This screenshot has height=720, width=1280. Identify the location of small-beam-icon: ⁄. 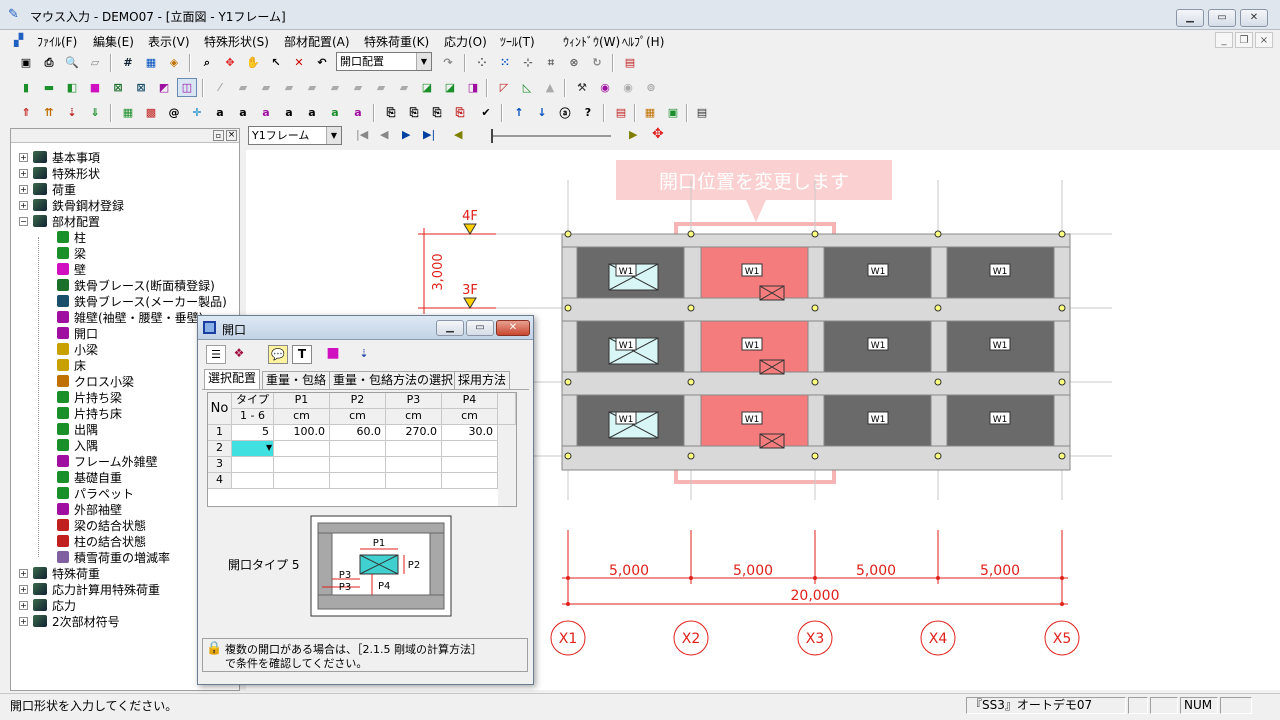
(220, 87).